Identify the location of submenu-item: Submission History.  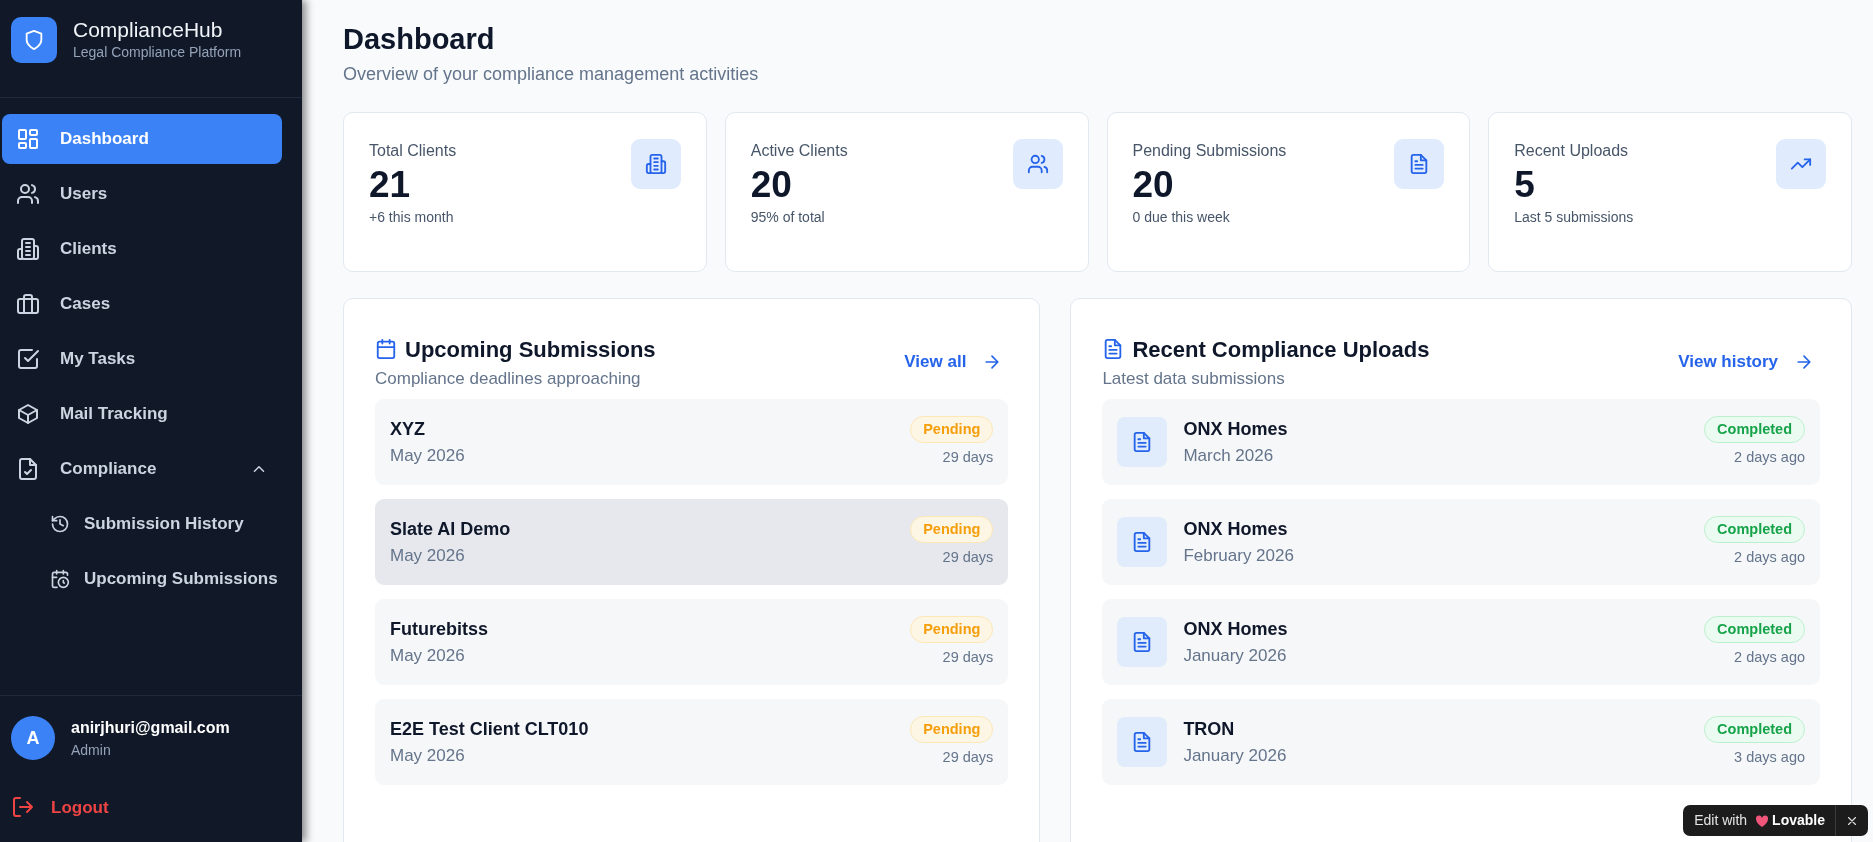
(147, 524).